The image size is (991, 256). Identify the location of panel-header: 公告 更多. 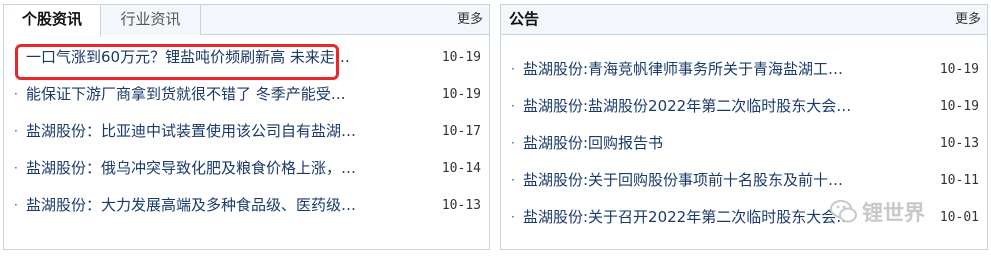
(744, 20).